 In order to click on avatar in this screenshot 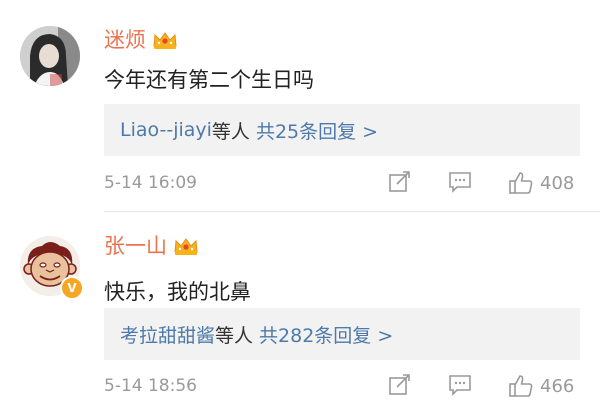, I will do `click(50, 56)`.